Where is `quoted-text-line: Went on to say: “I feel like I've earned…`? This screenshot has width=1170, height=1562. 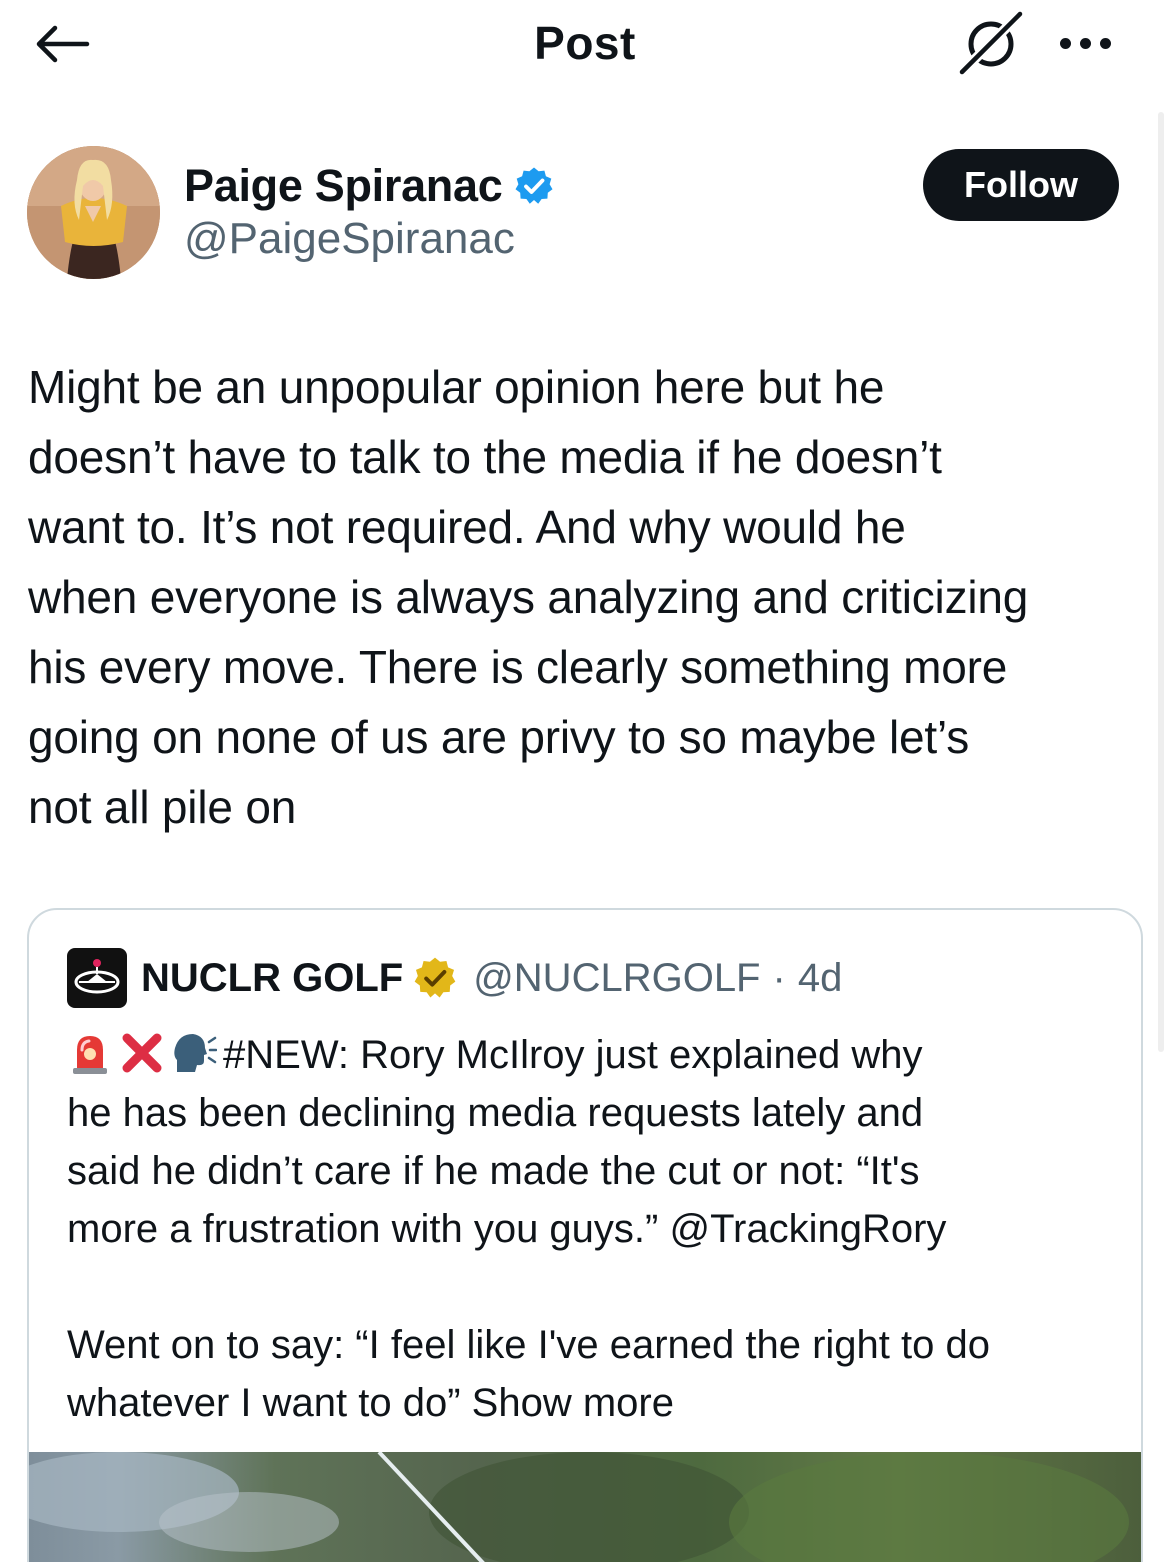 quoted-text-line: Went on to say: “I feel like I've earned… is located at coordinates (528, 1345).